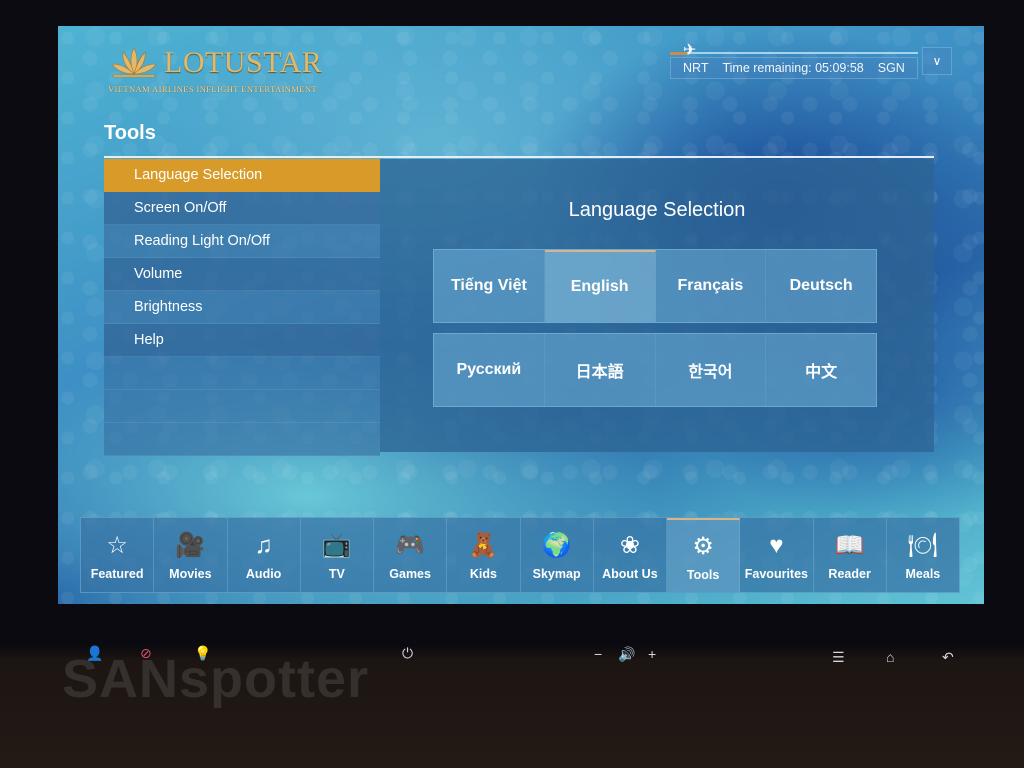 The image size is (1024, 768). I want to click on menu-item-screen-on-off: Screen On/Off, so click(242, 208).